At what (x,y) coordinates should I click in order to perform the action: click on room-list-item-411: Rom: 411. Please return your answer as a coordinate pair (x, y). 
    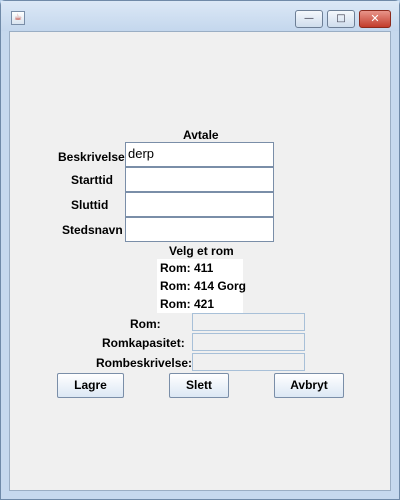
    Looking at the image, I should click on (200, 268).